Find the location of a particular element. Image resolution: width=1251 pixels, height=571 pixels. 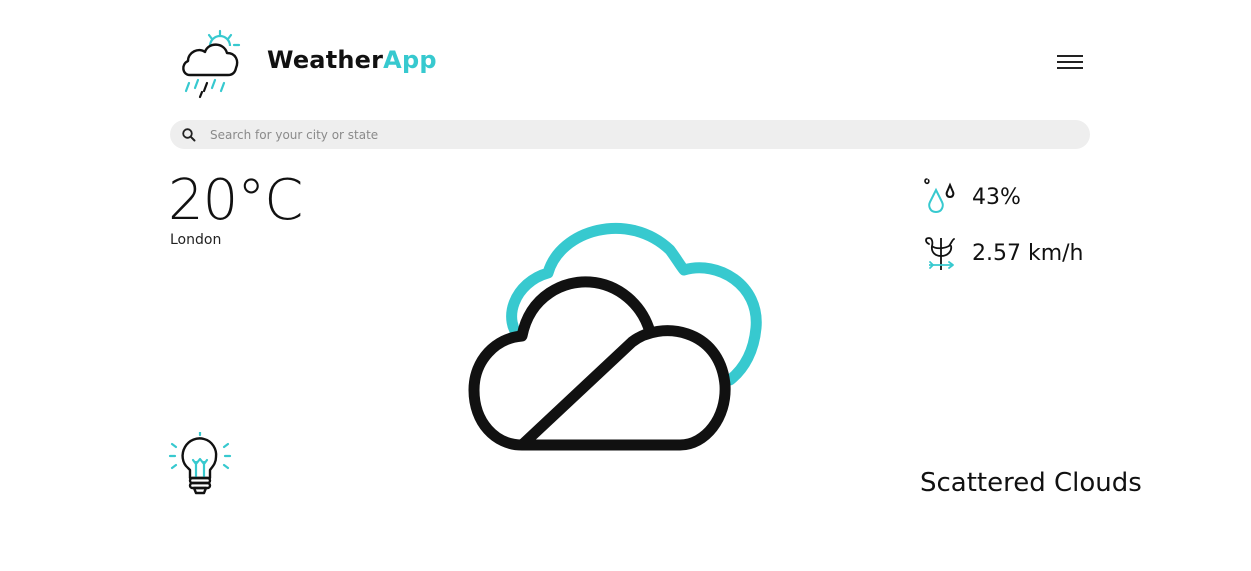

app-brand: WeatherApp is located at coordinates (352, 60).